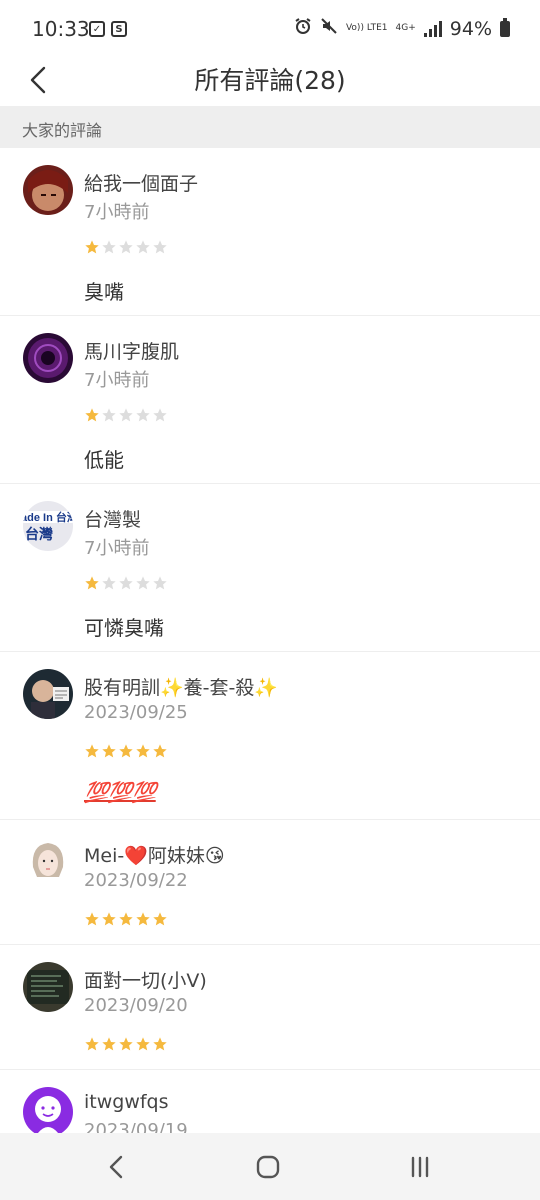 The image size is (540, 1200). I want to click on review-comment: 低能, so click(104, 460).